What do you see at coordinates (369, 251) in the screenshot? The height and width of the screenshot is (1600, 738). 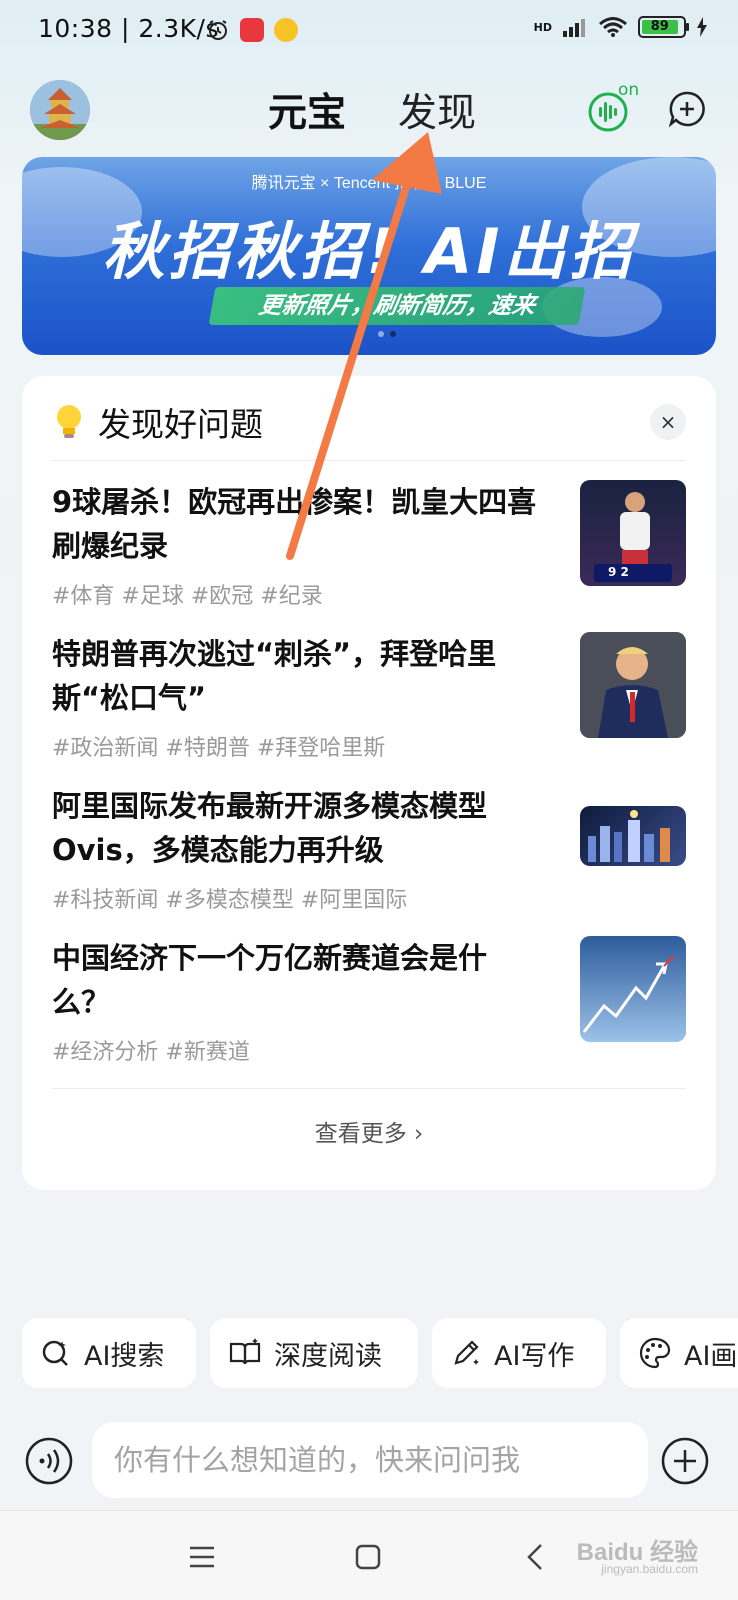 I see `banner-title: 秋招秋招! AI出招` at bounding box center [369, 251].